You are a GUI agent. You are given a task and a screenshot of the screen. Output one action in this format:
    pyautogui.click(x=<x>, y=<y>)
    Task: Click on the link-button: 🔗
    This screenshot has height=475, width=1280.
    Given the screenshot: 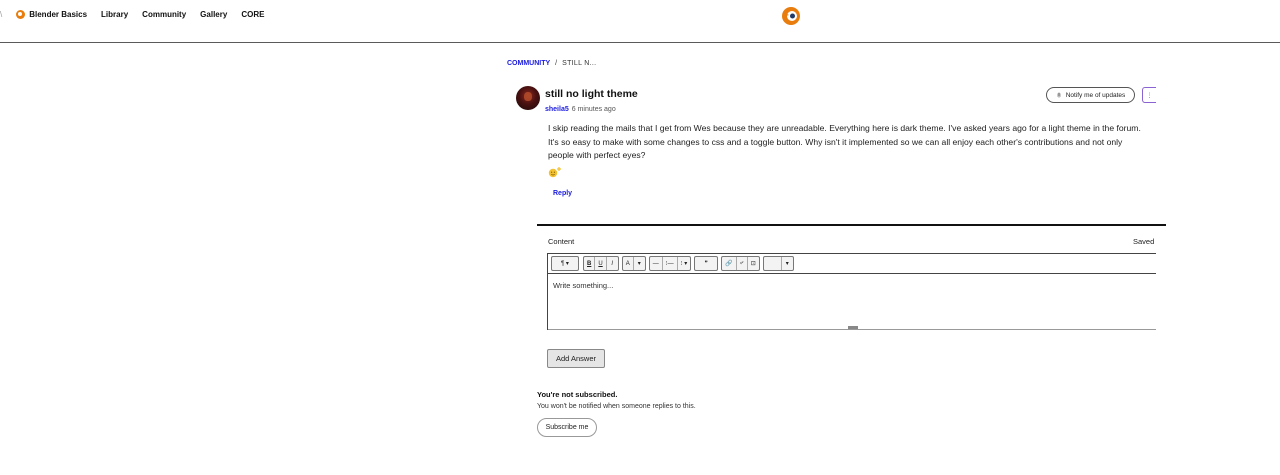 What is the action you would take?
    pyautogui.click(x=729, y=263)
    